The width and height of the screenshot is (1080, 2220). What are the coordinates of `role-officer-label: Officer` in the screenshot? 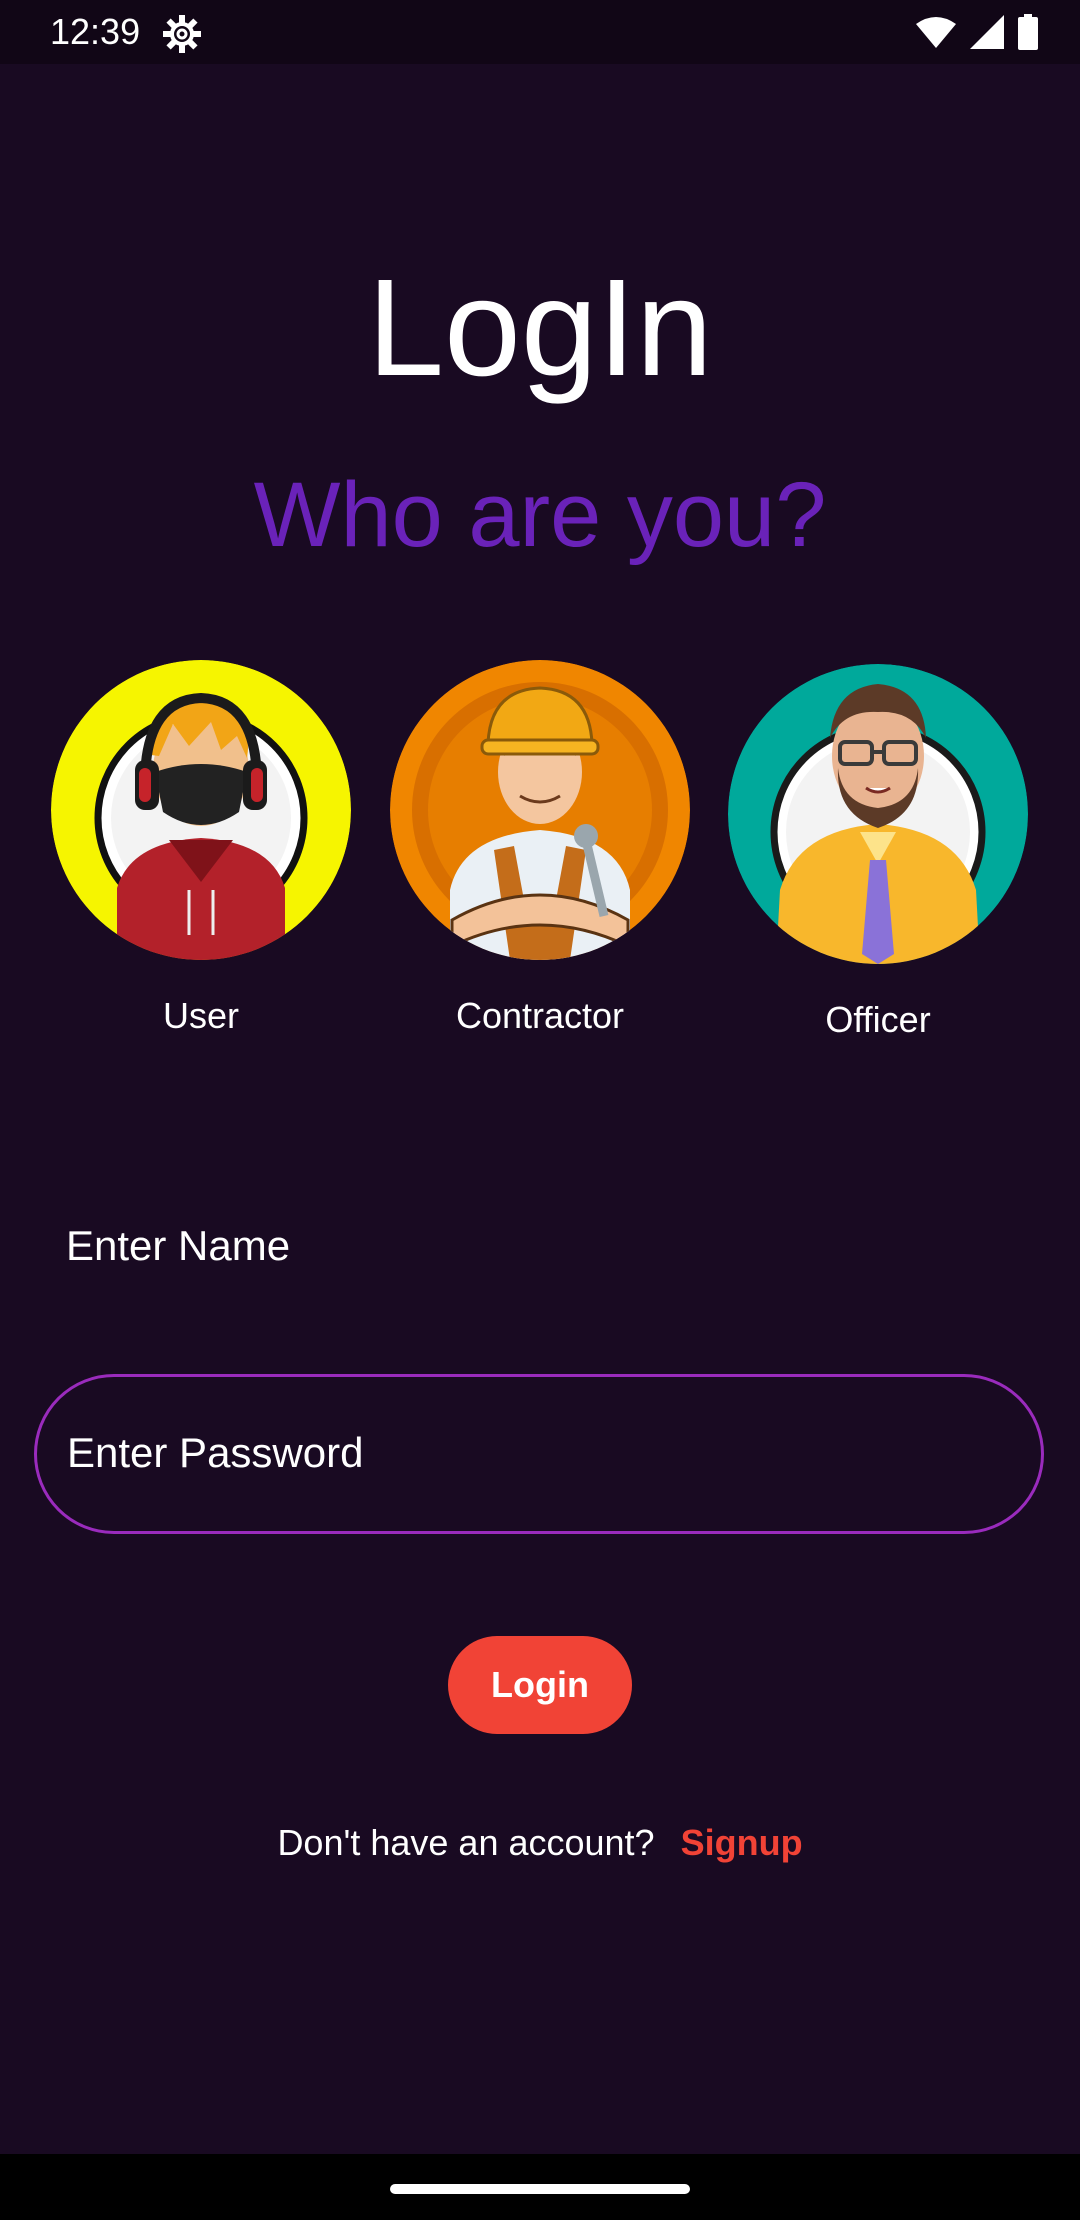 It's located at (878, 1019).